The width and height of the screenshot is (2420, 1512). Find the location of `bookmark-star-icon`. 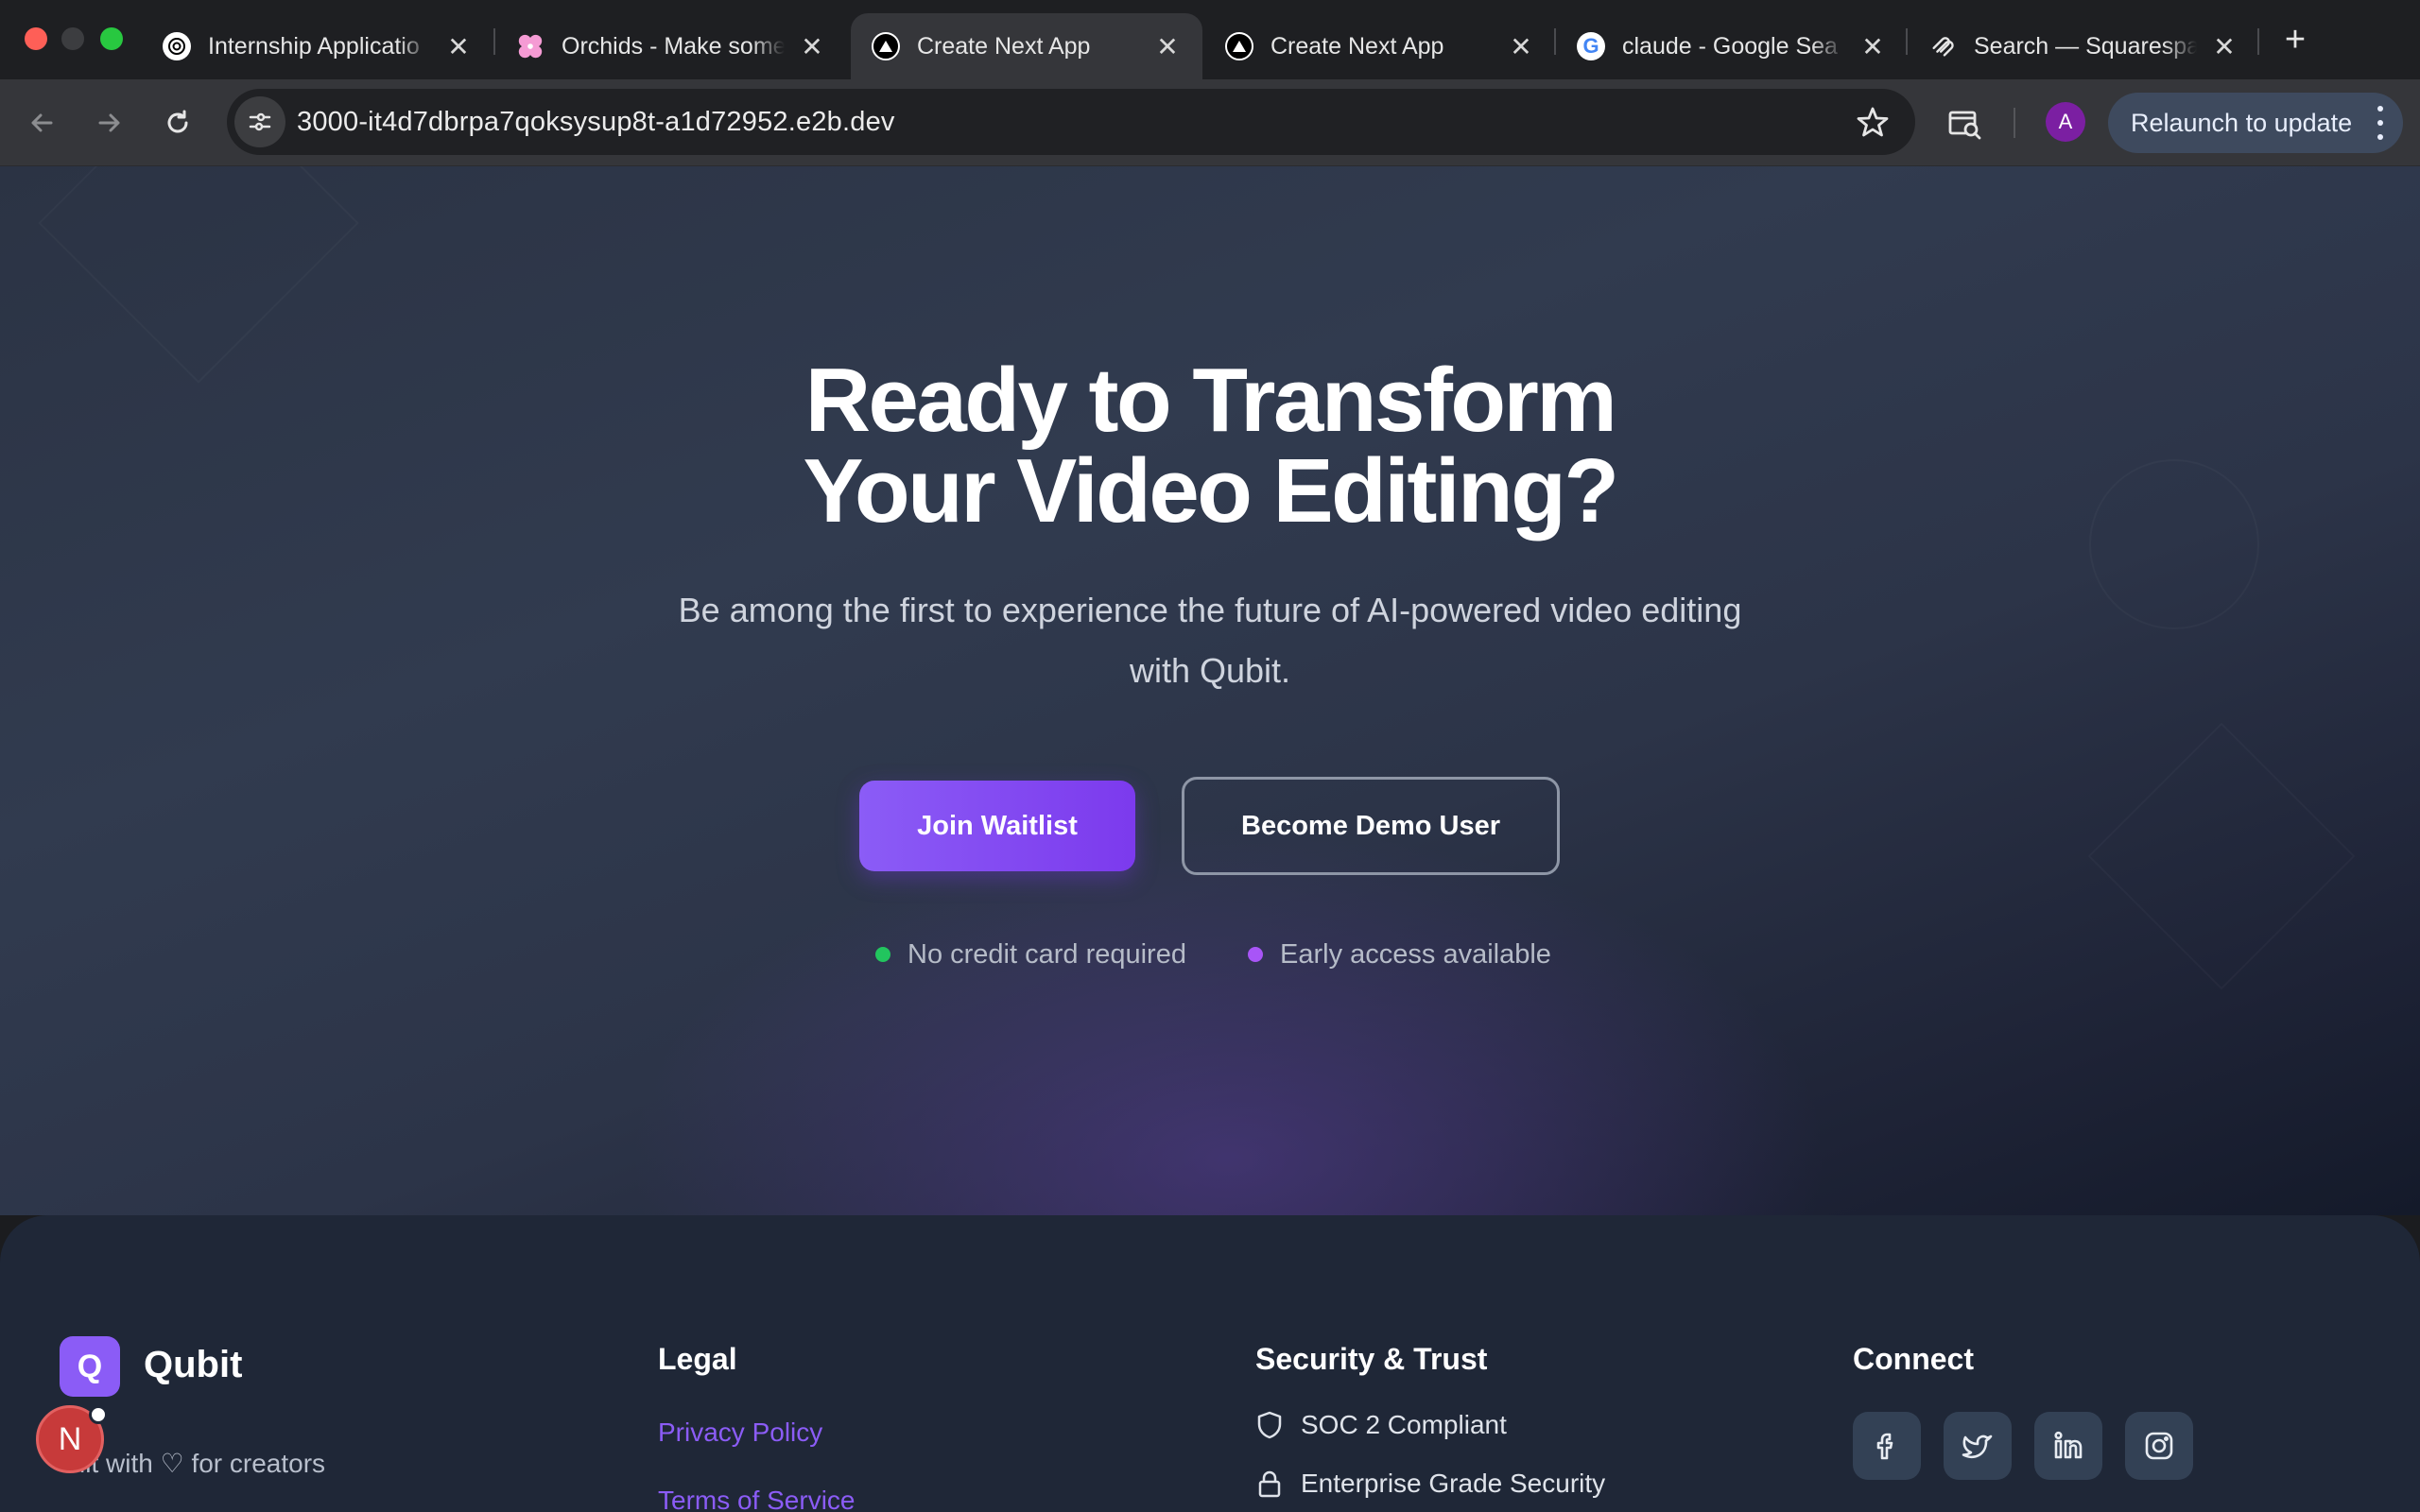

bookmark-star-icon is located at coordinates (1873, 122).